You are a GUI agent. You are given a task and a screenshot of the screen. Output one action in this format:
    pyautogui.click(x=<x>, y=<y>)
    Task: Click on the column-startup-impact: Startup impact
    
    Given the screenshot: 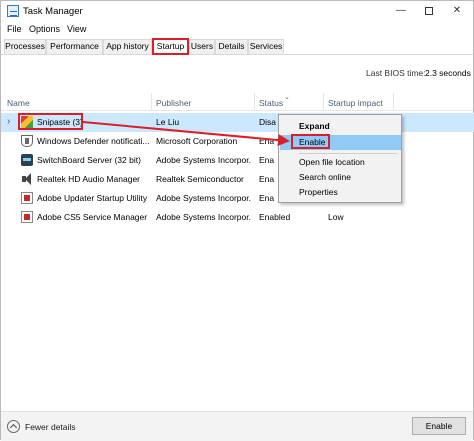 What is the action you would take?
    pyautogui.click(x=355, y=103)
    